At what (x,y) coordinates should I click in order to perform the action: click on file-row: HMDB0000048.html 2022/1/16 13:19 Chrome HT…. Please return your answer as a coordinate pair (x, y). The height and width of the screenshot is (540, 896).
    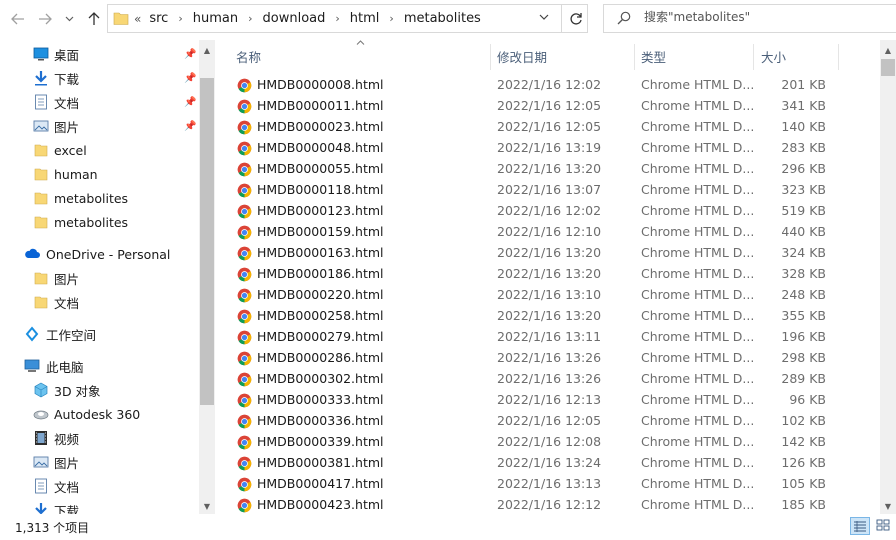
    Looking at the image, I should click on (548, 148).